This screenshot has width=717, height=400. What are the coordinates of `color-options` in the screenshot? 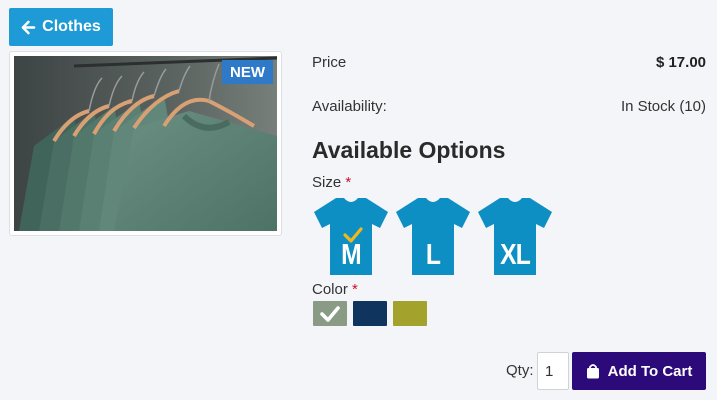 It's located at (370, 313).